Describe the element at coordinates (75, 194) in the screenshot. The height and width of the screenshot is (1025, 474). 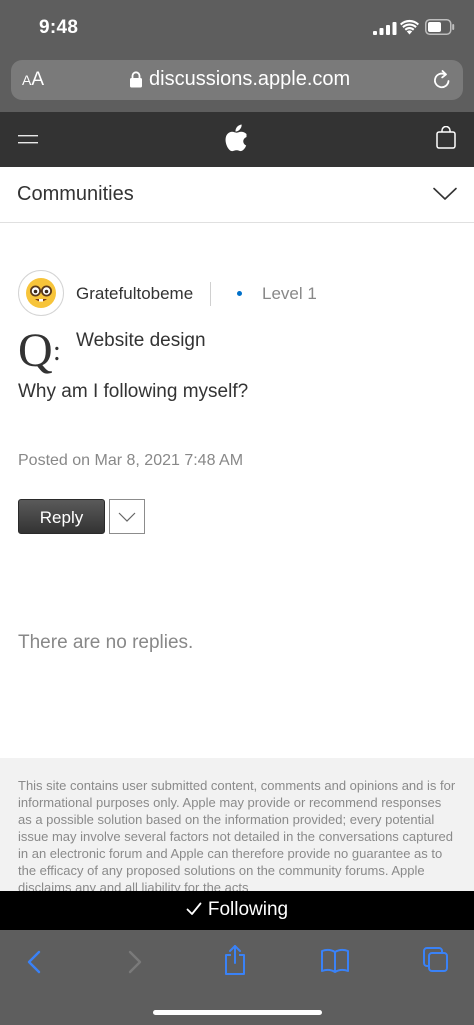
I see `communities-label: Communities` at that location.